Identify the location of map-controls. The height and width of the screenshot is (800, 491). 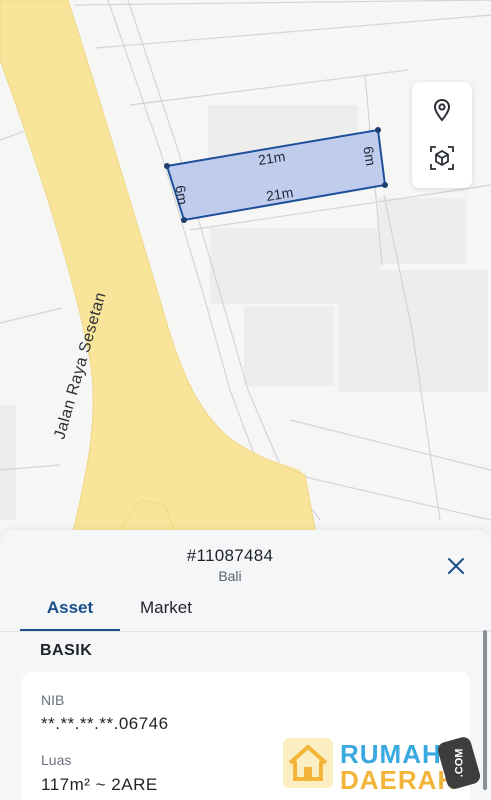
(442, 135).